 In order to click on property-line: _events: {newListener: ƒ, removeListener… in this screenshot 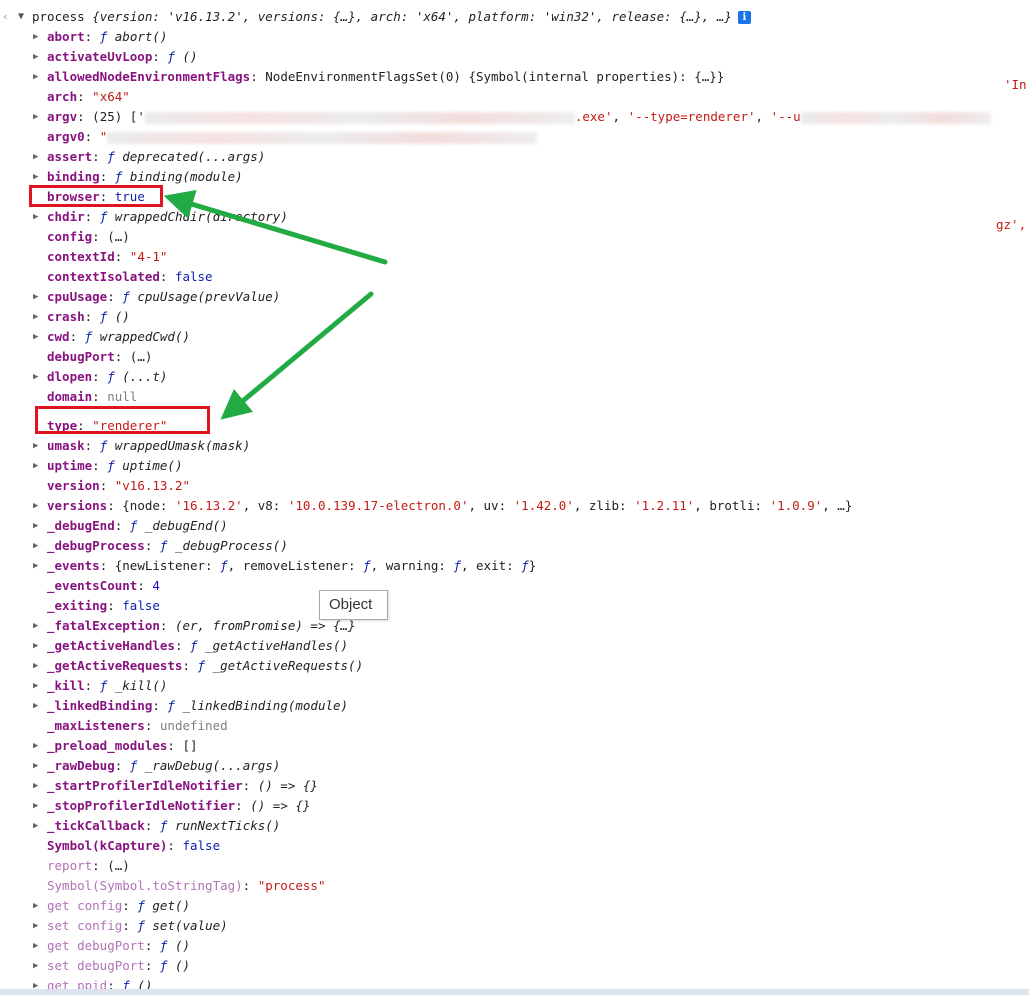, I will do `click(292, 565)`.